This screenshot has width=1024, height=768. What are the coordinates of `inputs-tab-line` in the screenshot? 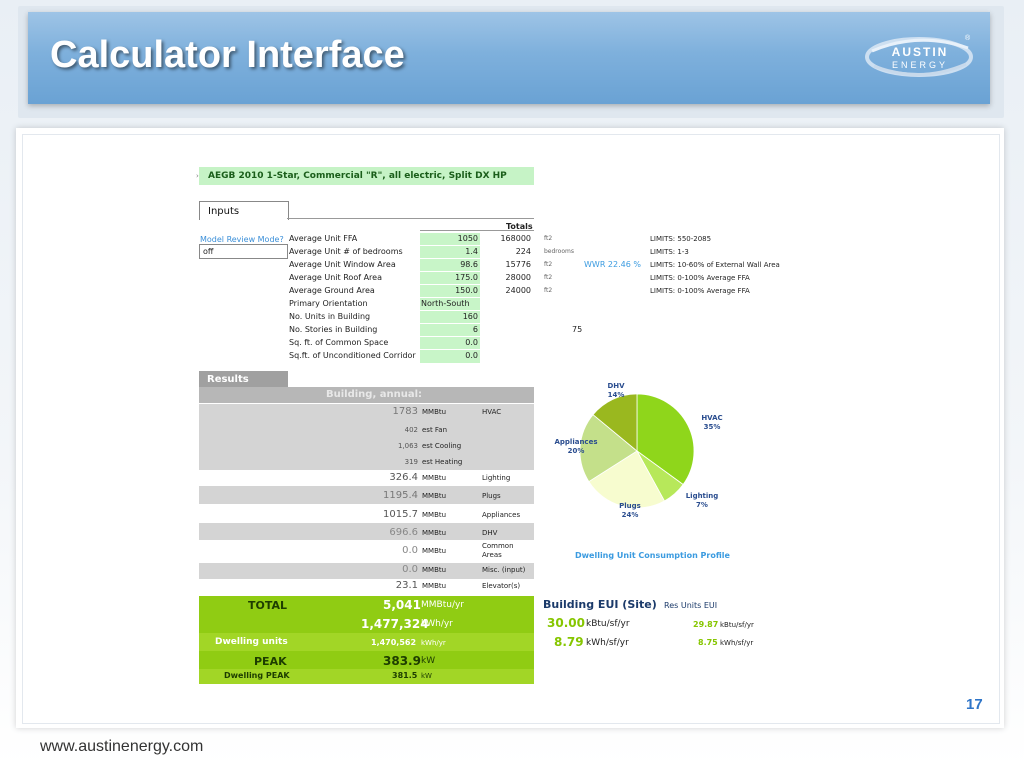 It's located at (410, 218).